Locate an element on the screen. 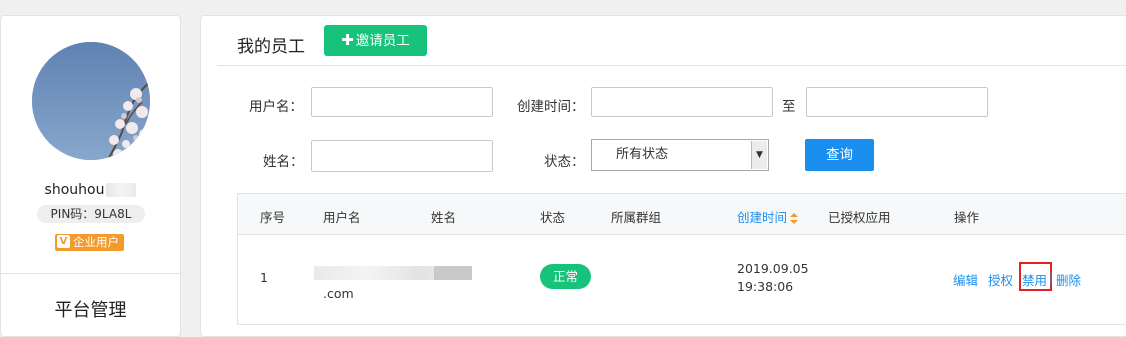 The height and width of the screenshot is (337, 1126). authorize-link: 授权 is located at coordinates (1000, 279).